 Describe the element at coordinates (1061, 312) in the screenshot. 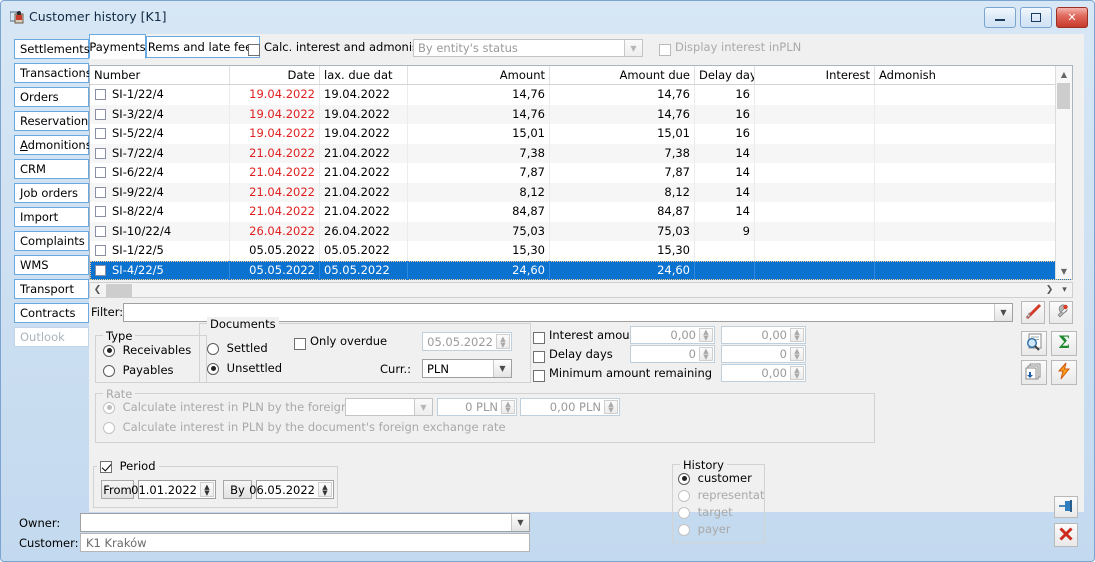

I see `filter-settings-button` at that location.